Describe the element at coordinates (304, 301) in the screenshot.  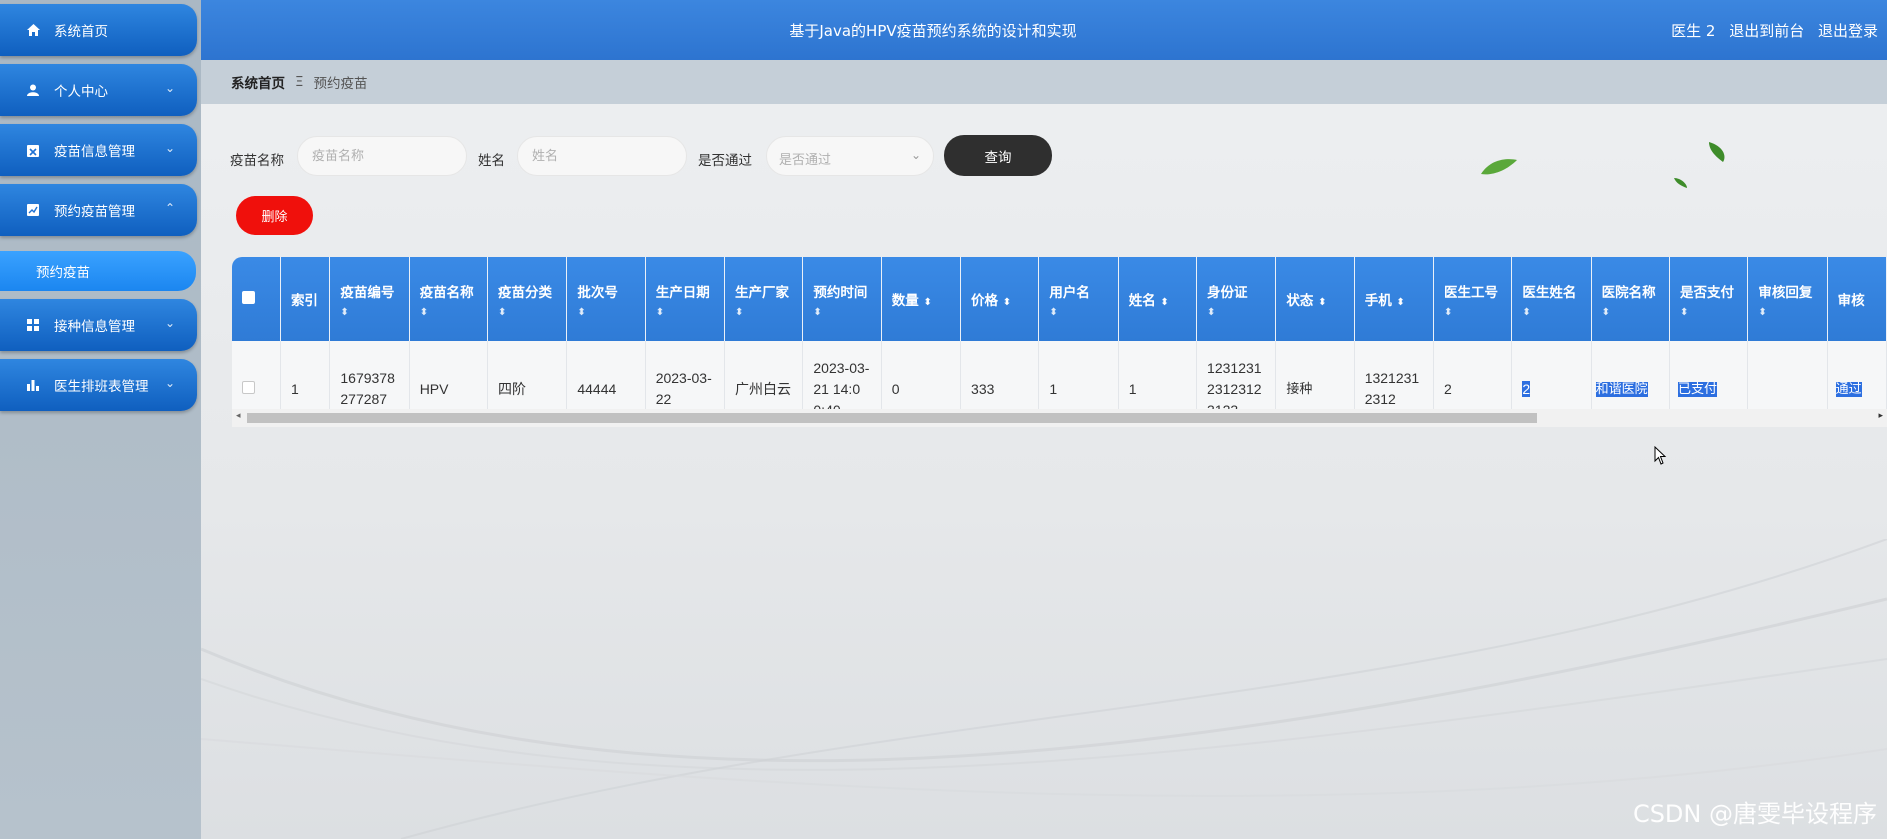
I see `column-header-label: 索引` at that location.